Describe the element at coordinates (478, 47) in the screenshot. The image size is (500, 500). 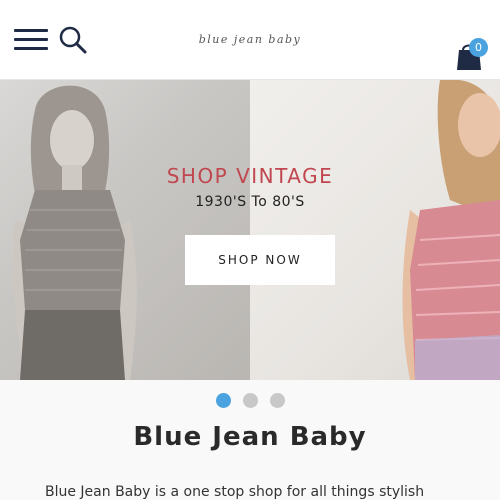
I see `cart-count-badge: 0` at that location.